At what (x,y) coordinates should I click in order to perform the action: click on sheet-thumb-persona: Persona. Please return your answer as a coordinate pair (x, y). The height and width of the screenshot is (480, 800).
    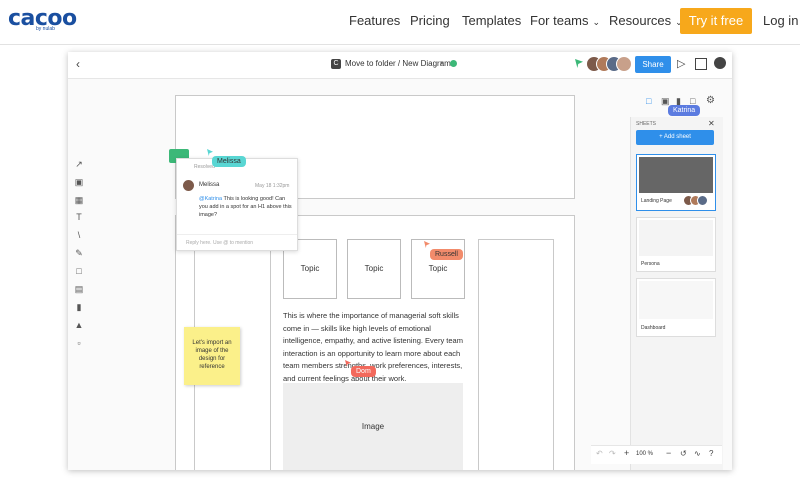
    Looking at the image, I should click on (676, 244).